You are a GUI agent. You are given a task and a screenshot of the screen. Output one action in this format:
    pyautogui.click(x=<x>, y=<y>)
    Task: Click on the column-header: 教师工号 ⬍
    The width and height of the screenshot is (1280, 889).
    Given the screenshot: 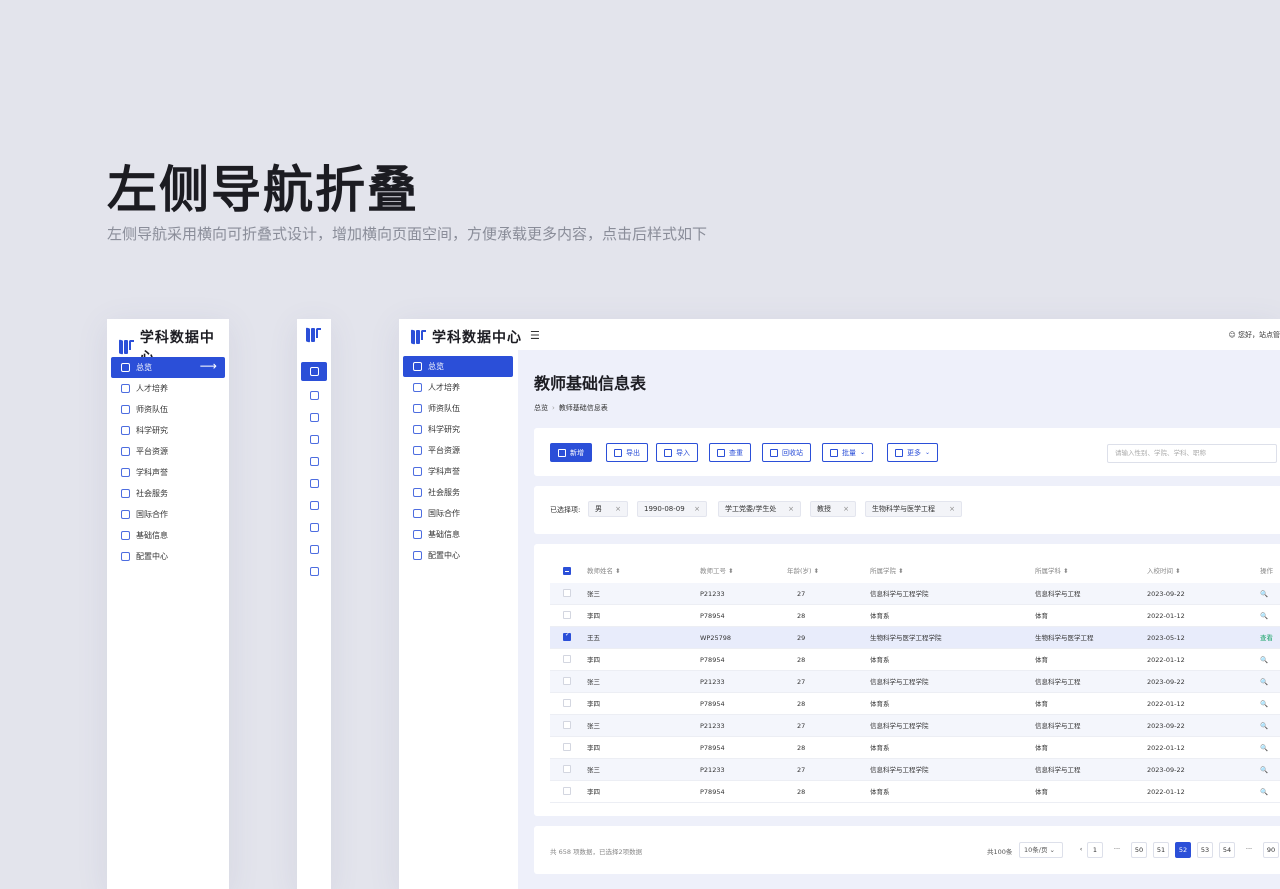 What is the action you would take?
    pyautogui.click(x=717, y=571)
    